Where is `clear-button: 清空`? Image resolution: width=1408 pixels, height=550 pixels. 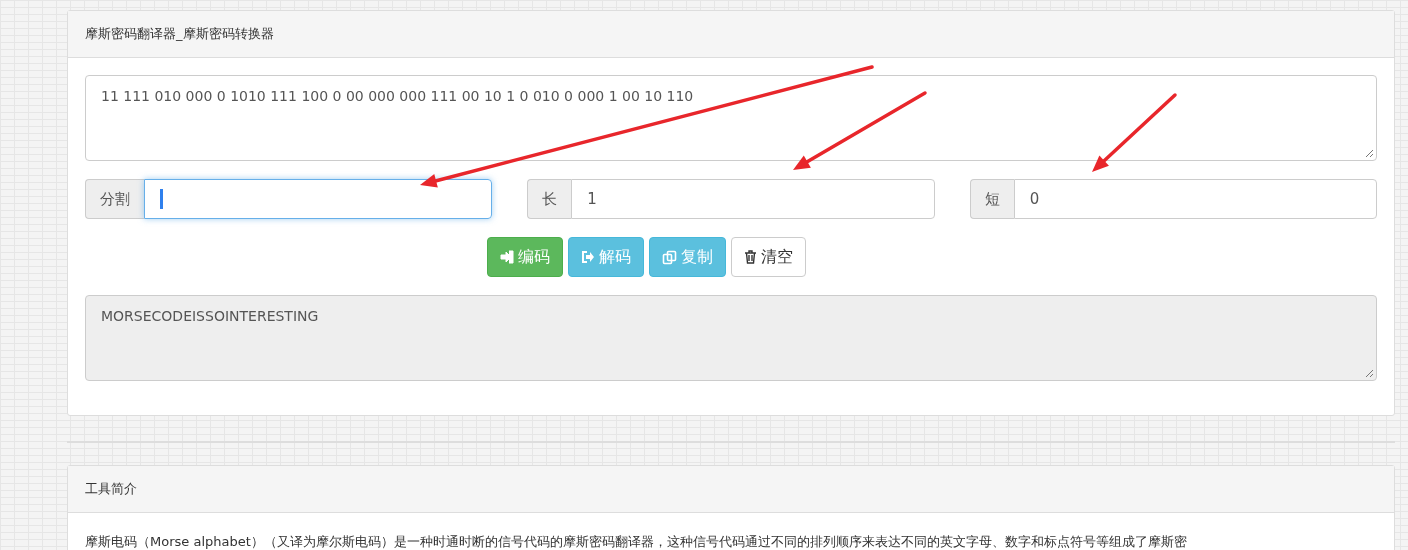 clear-button: 清空 is located at coordinates (768, 257).